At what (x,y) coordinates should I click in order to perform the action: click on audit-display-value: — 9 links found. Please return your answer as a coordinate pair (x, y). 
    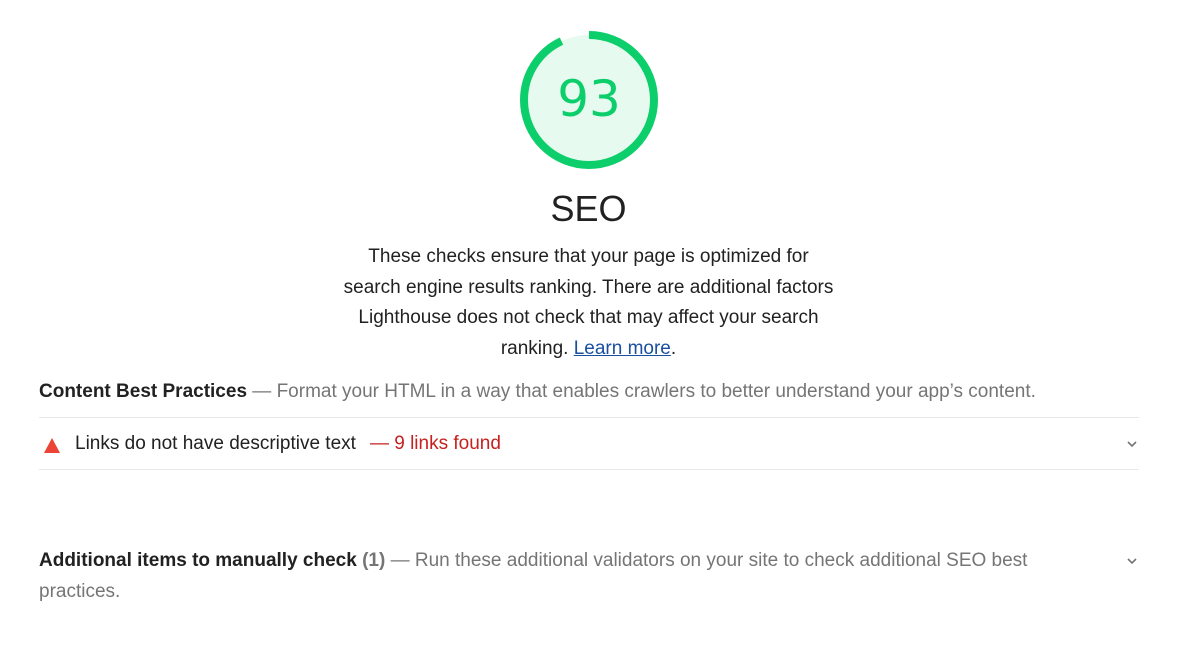
    Looking at the image, I should click on (435, 444).